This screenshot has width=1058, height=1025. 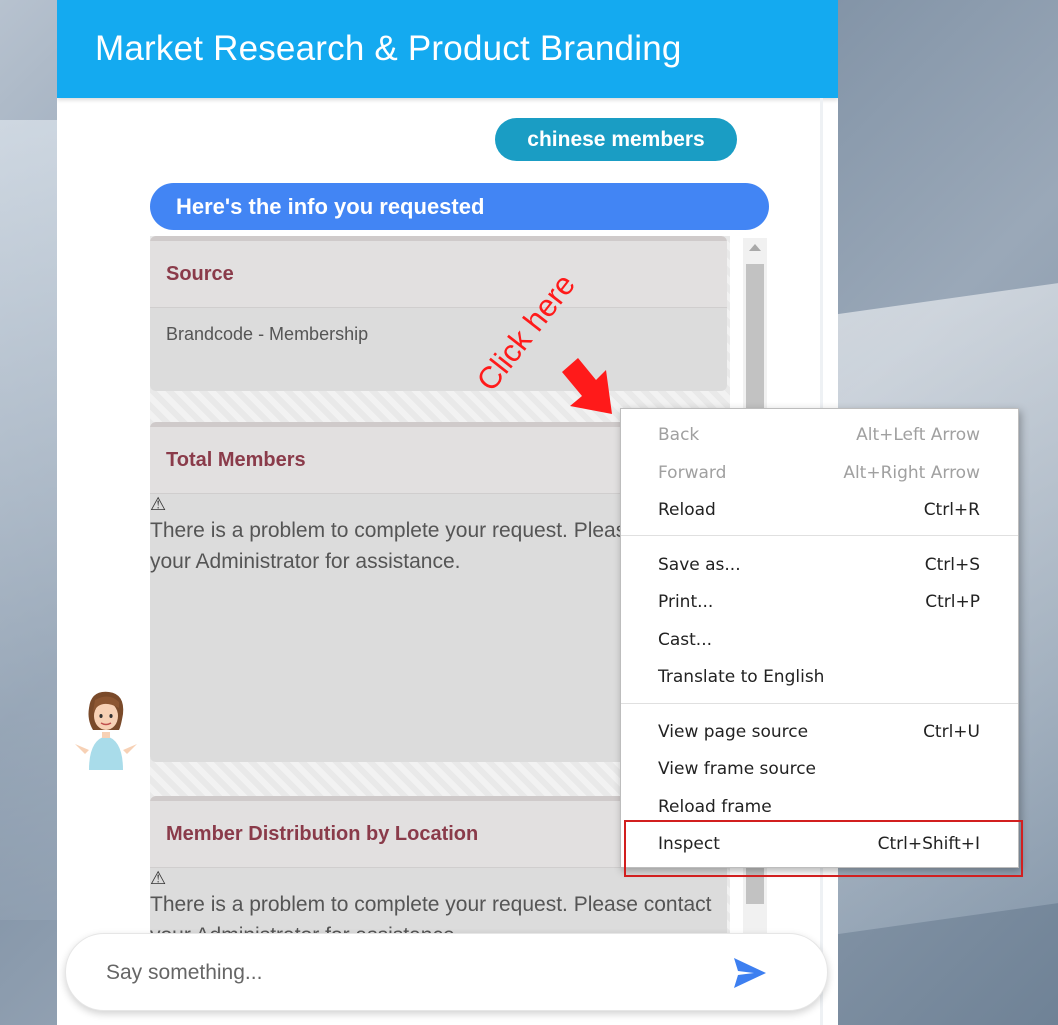 I want to click on card-body: Brandcode - Membership, so click(x=267, y=334).